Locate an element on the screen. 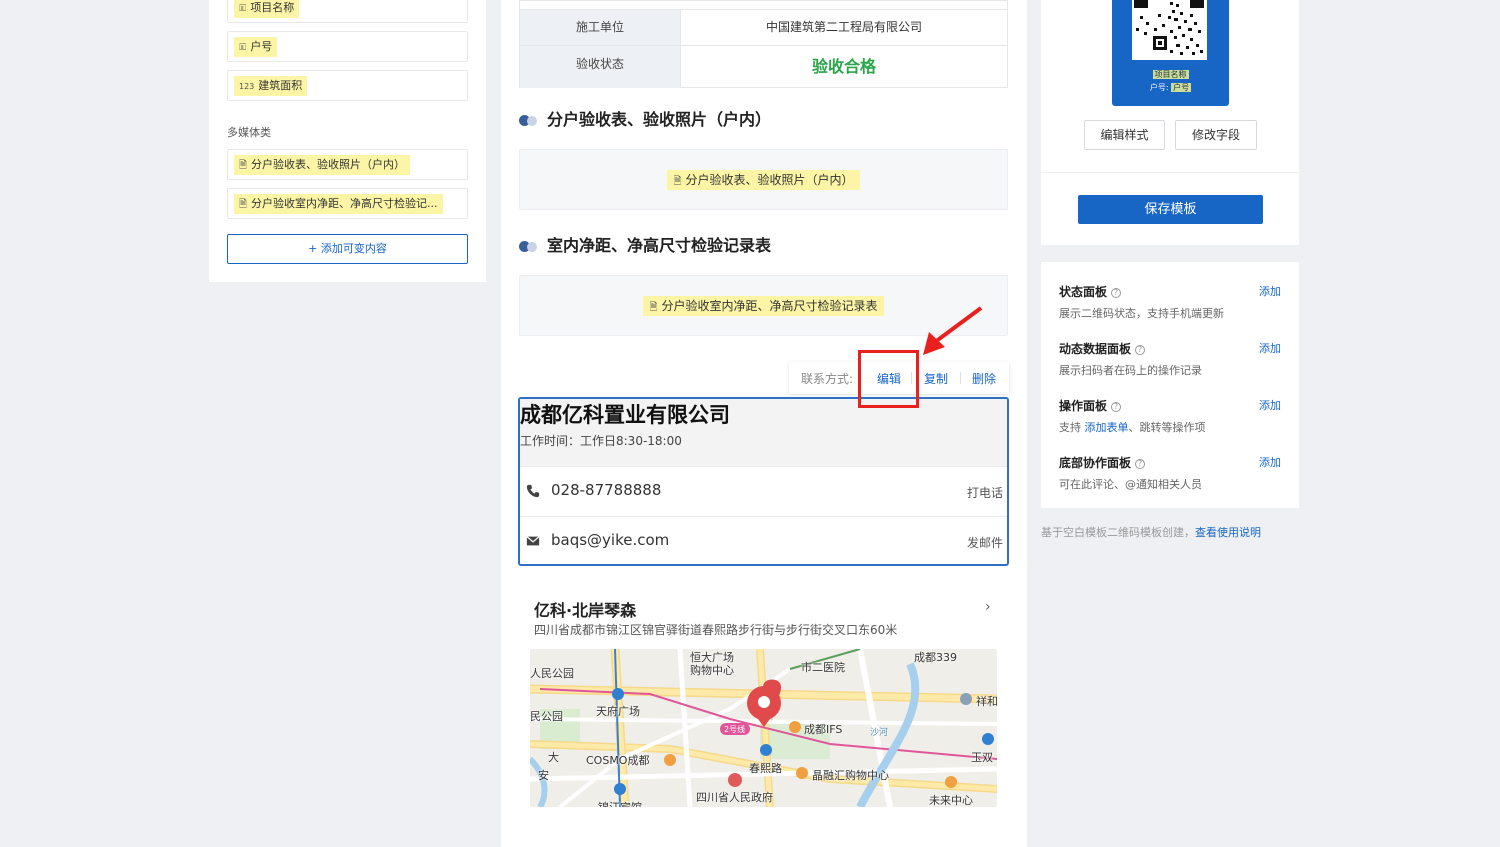  qr-code-icon is located at coordinates (1169, 28).